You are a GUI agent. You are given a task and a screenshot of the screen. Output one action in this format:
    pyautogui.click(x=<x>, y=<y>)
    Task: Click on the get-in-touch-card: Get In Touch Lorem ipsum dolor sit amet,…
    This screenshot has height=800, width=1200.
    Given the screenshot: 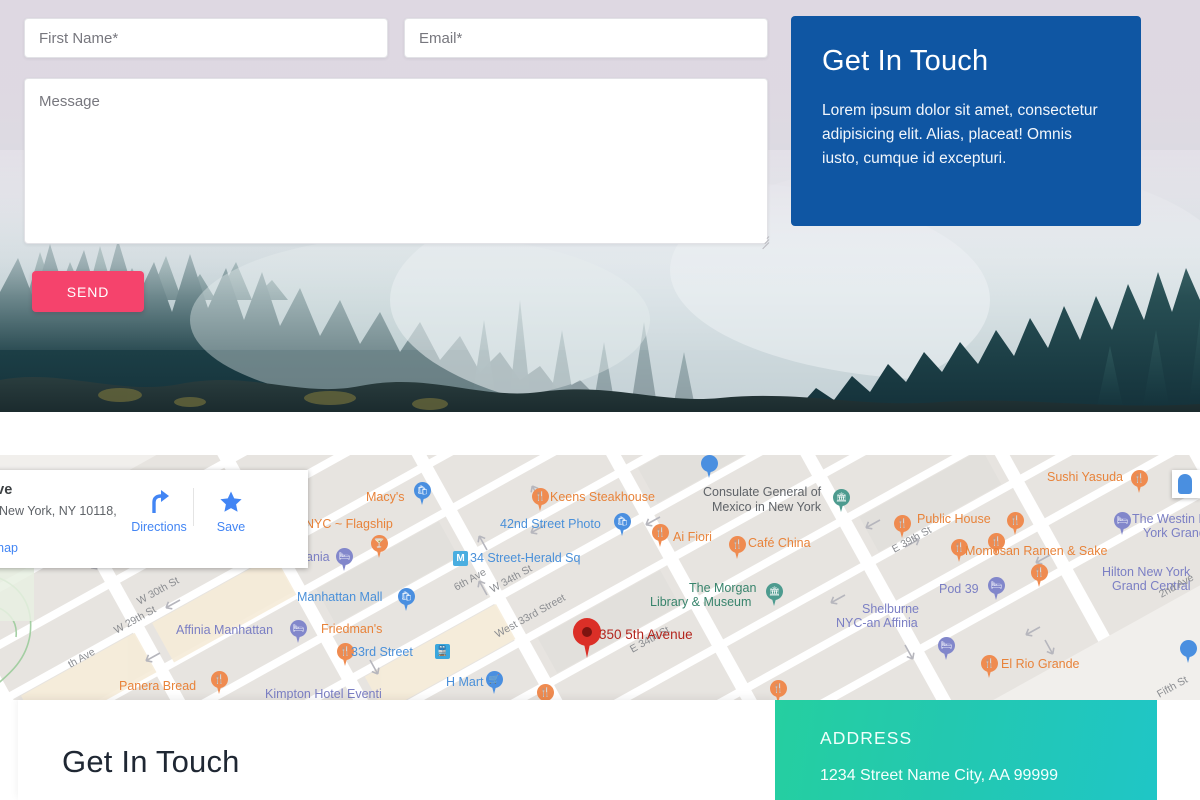 What is the action you would take?
    pyautogui.click(x=966, y=121)
    